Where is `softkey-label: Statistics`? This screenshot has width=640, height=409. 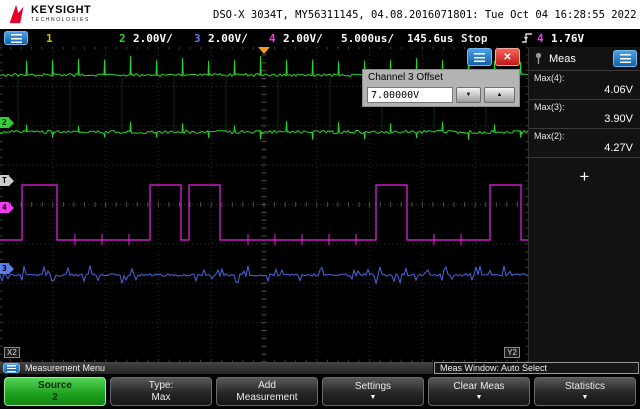
softkey-label: Statistics is located at coordinates (584, 386).